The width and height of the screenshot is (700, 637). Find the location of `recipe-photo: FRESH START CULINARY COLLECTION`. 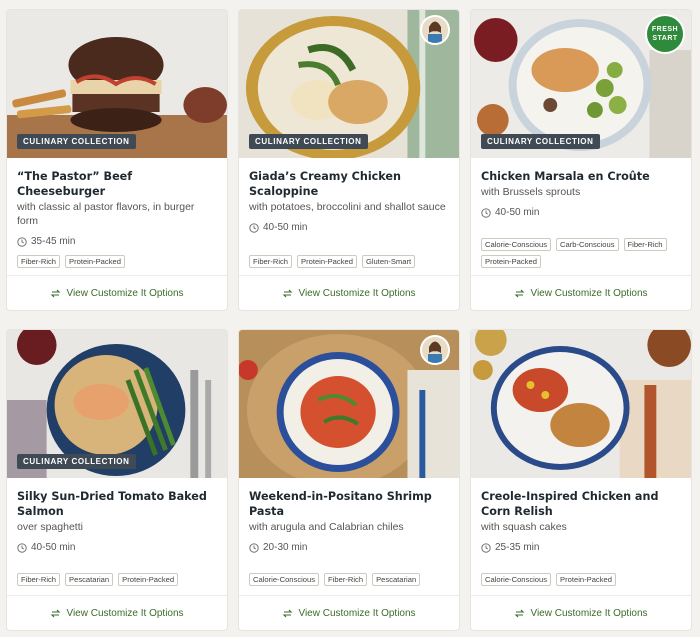

recipe-photo: FRESH START CULINARY COLLECTION is located at coordinates (581, 84).